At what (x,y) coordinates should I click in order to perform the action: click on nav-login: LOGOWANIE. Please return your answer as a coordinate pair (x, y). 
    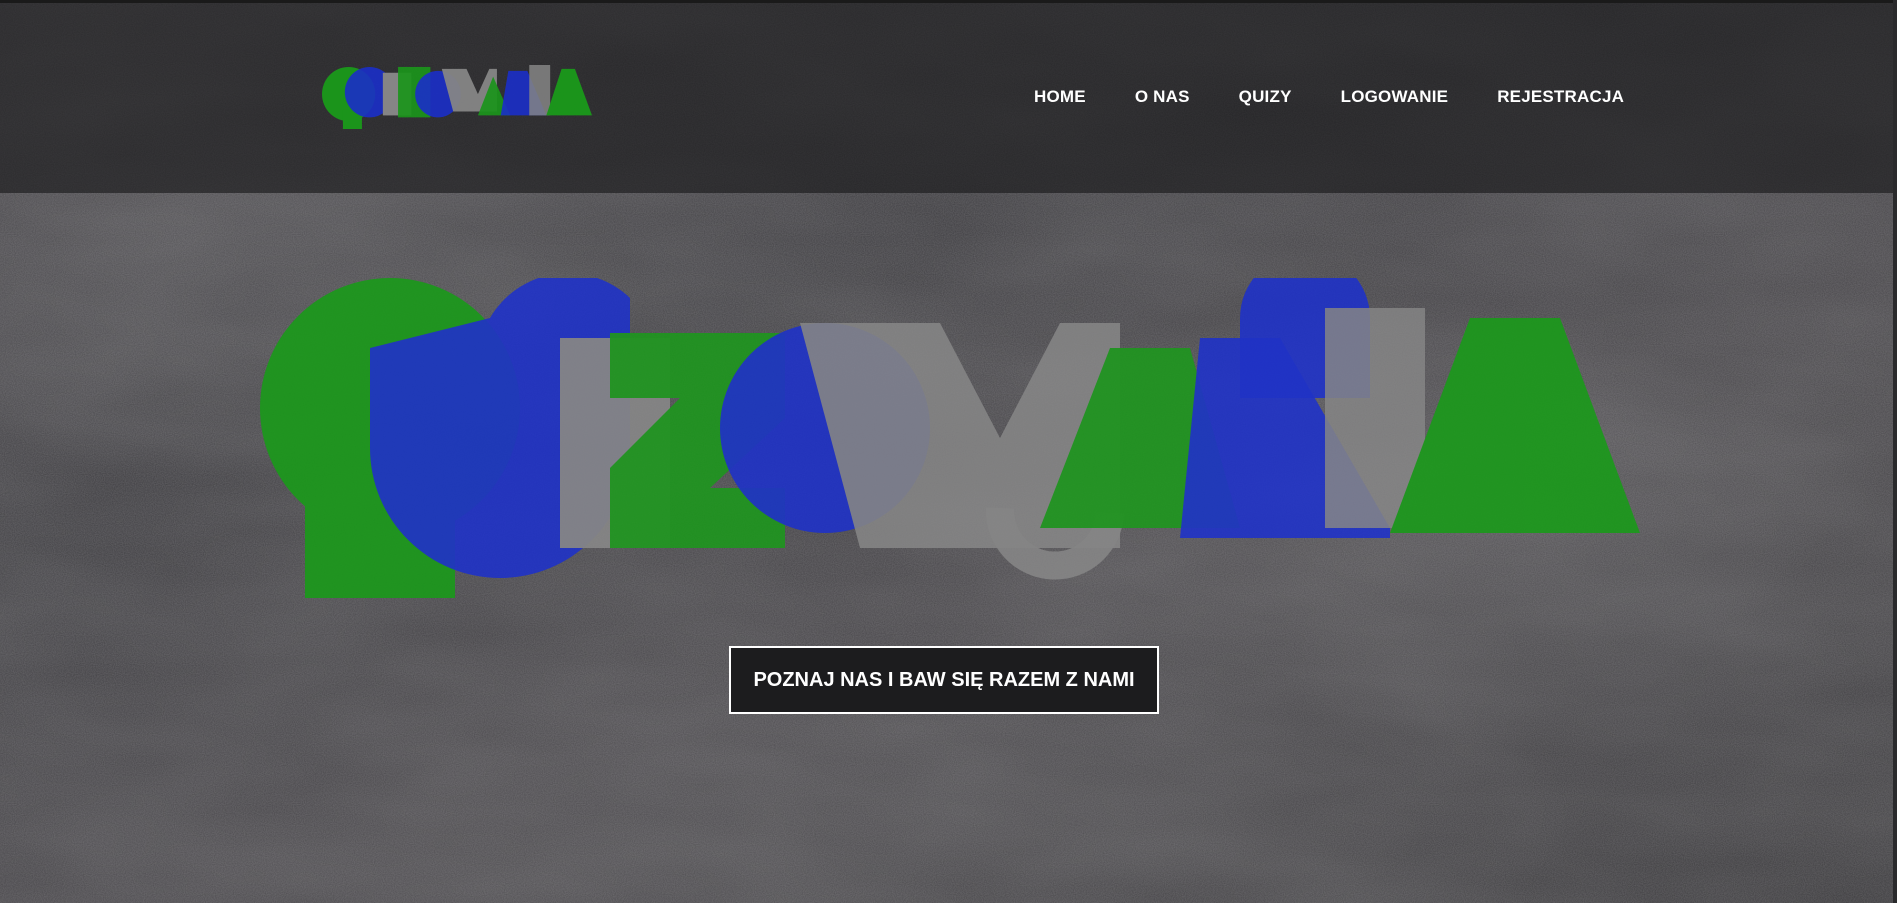
    Looking at the image, I should click on (1395, 97).